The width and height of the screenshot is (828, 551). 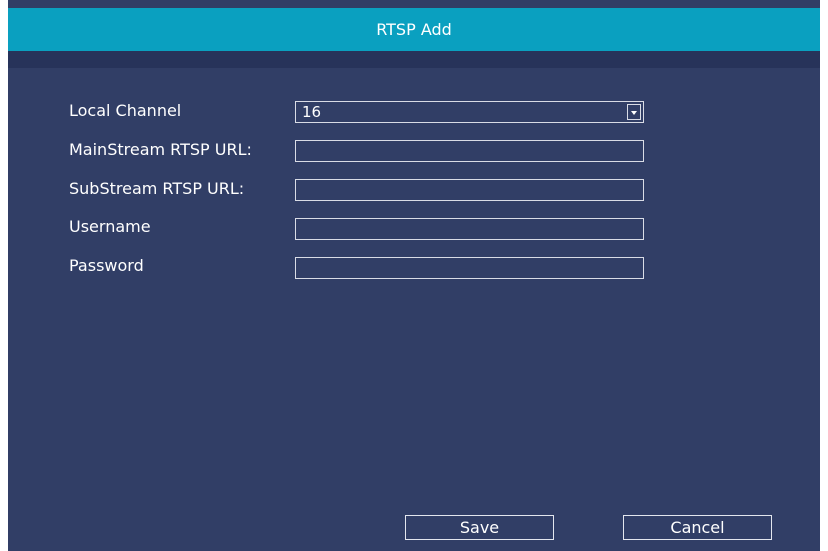 I want to click on password-input, so click(x=469, y=268).